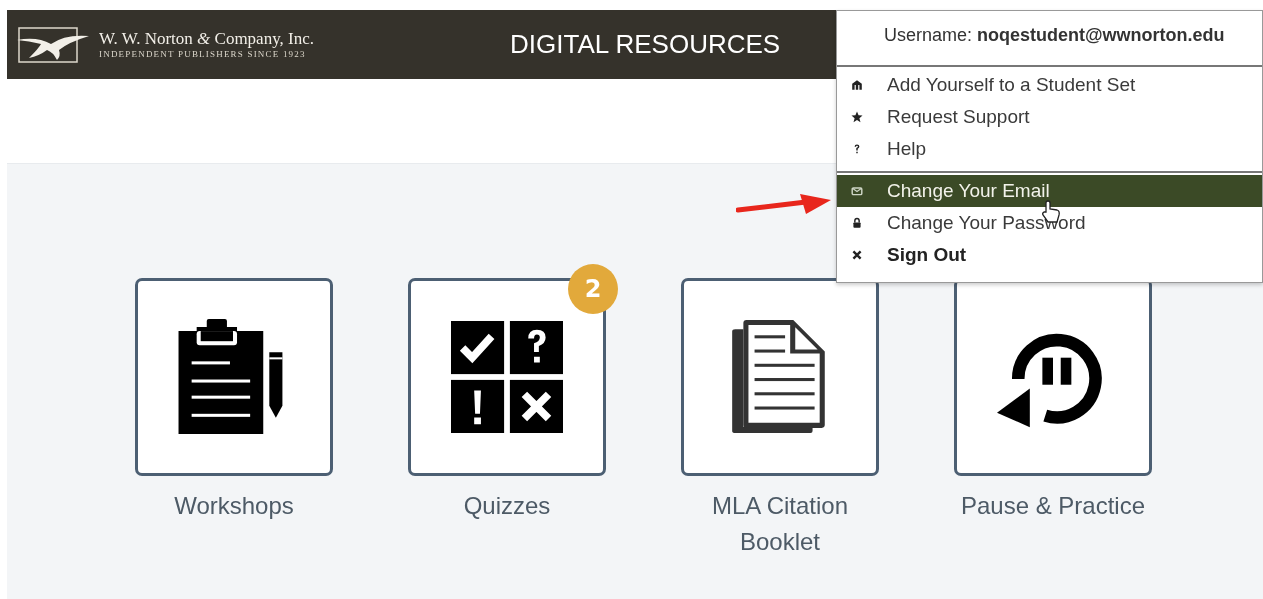 Image resolution: width=1263 pixels, height=599 pixels. What do you see at coordinates (1049, 191) in the screenshot?
I see `menu-item: Change Your Email` at bounding box center [1049, 191].